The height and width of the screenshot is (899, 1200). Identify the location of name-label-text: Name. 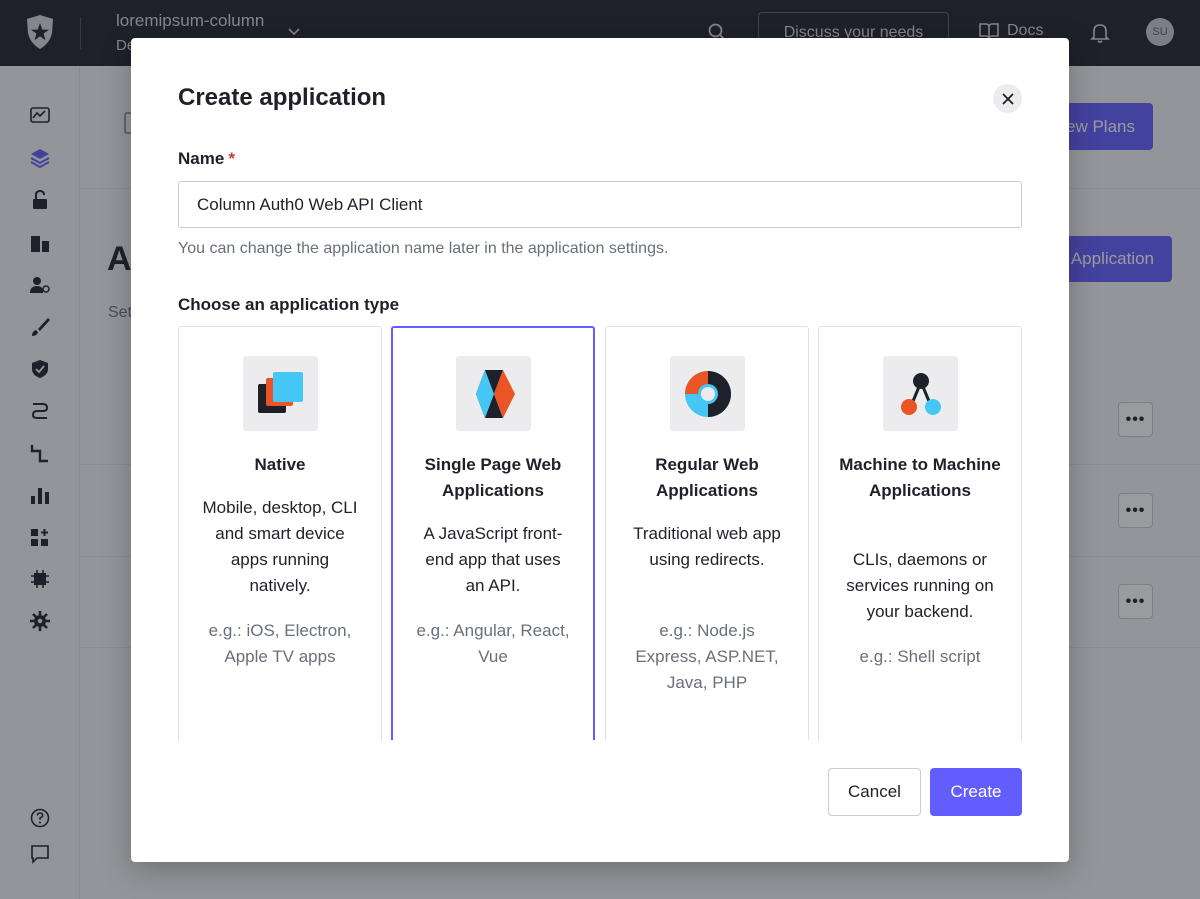
(201, 158).